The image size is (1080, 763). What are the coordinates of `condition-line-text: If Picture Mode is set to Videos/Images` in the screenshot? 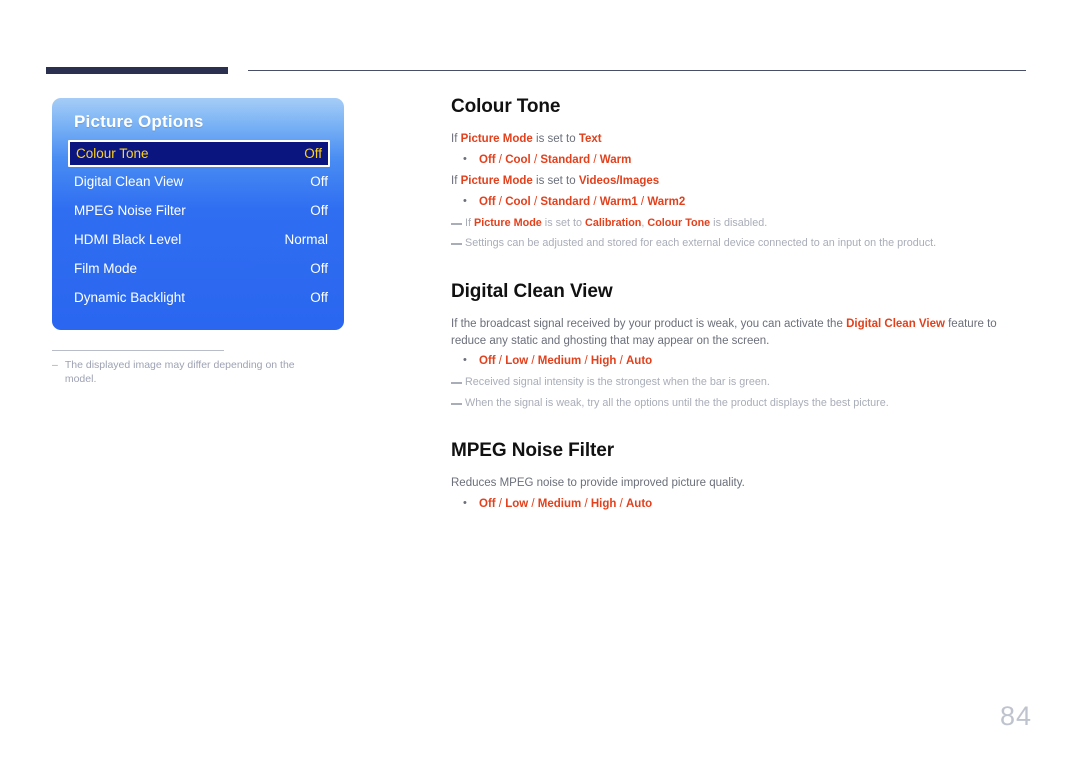 It's located at (740, 181).